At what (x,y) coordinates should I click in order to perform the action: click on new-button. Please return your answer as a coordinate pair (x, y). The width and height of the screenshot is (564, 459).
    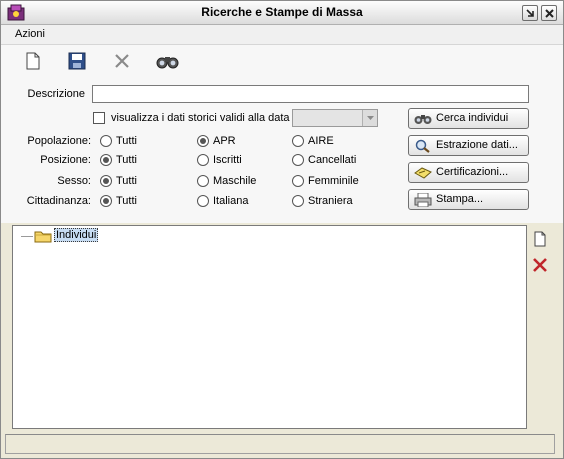
    Looking at the image, I should click on (33, 61).